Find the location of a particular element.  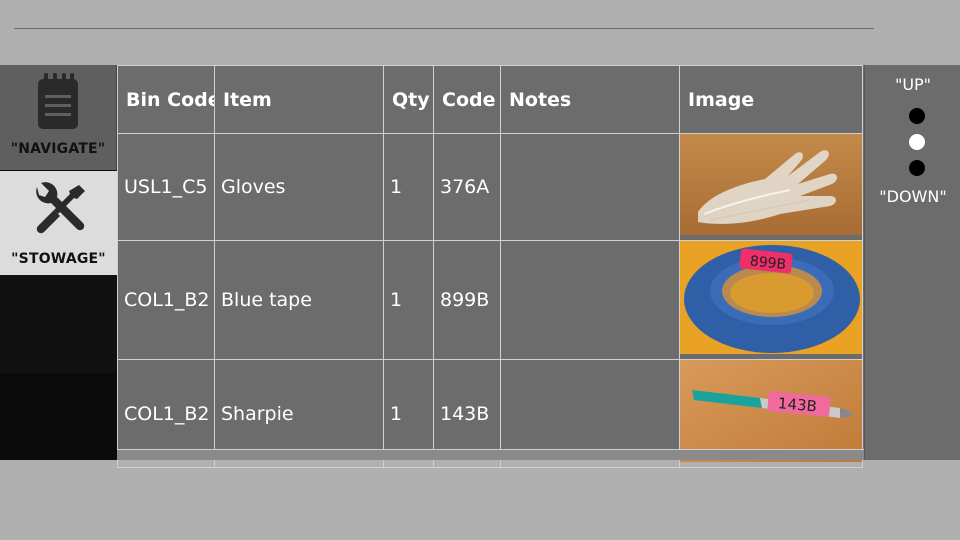

scroll-up-label: "UP" is located at coordinates (912, 84).